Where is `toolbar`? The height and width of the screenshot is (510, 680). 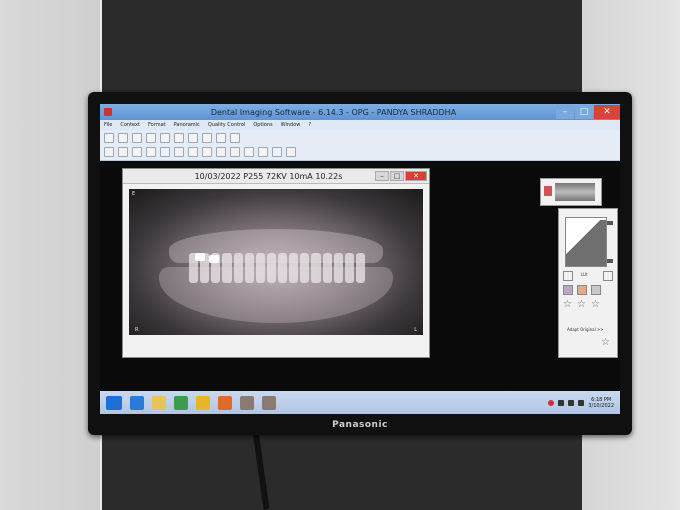
toolbar is located at coordinates (360, 145).